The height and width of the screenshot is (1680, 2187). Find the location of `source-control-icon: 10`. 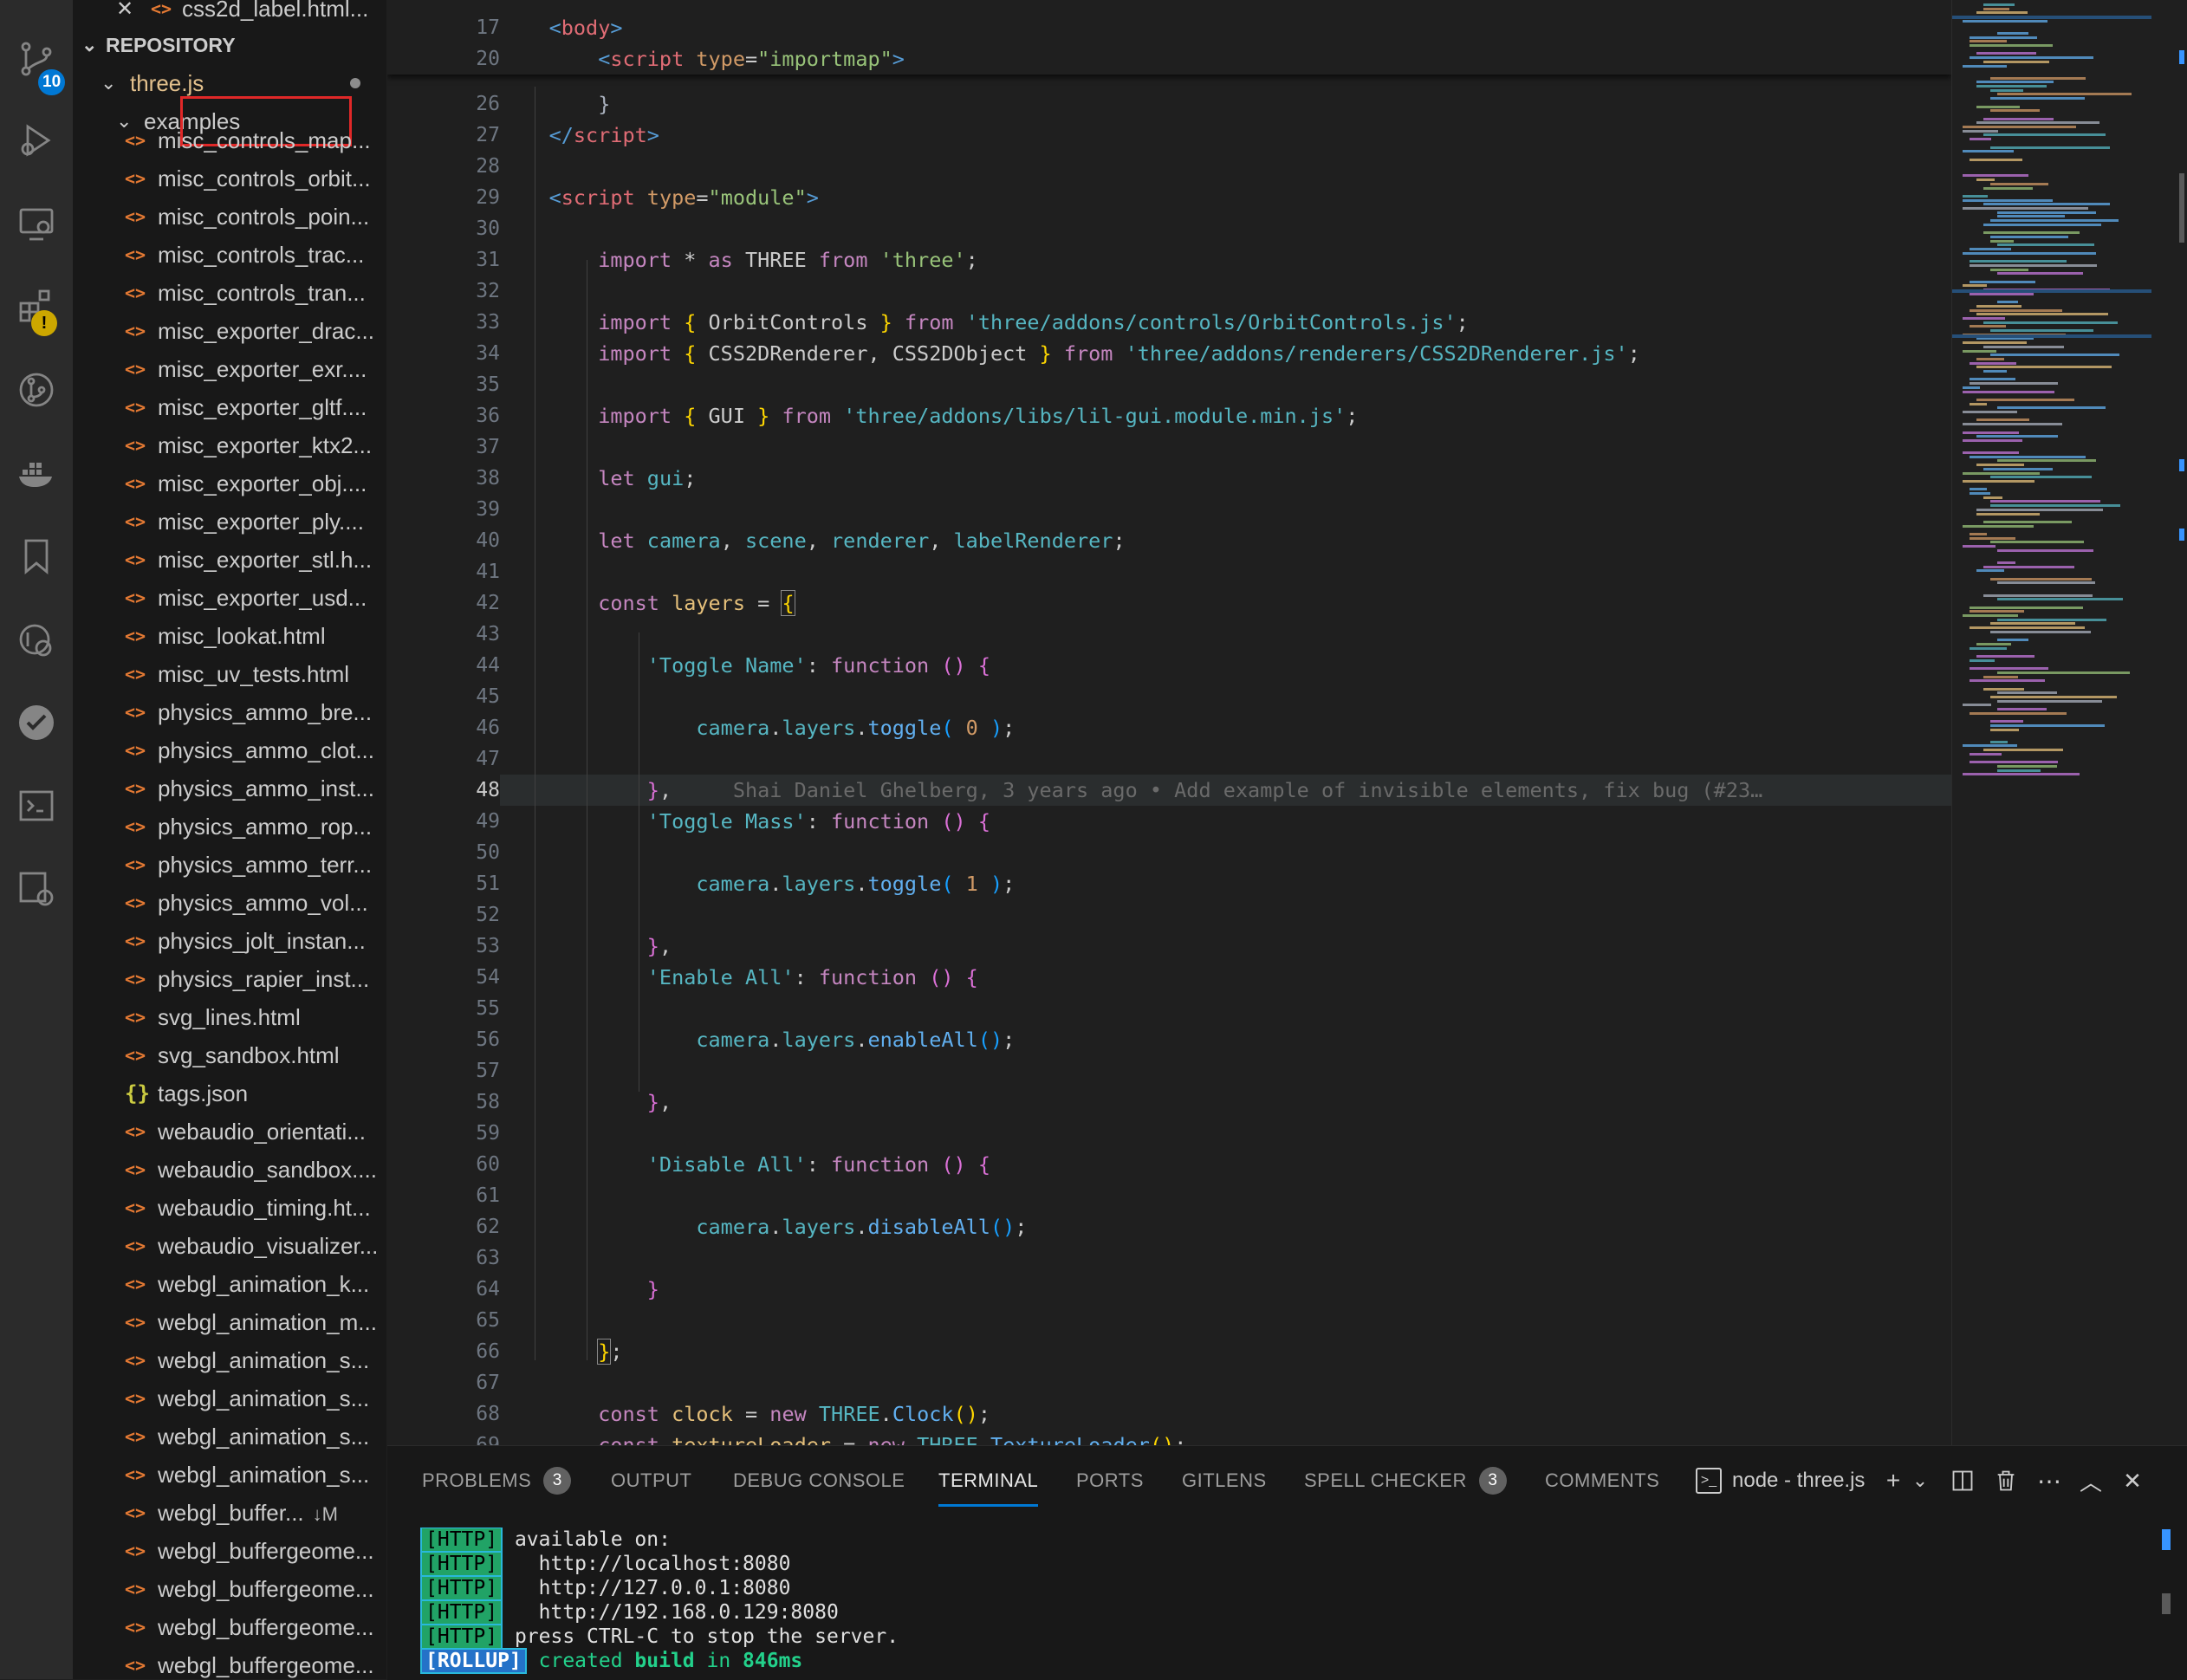

source-control-icon: 10 is located at coordinates (36, 59).